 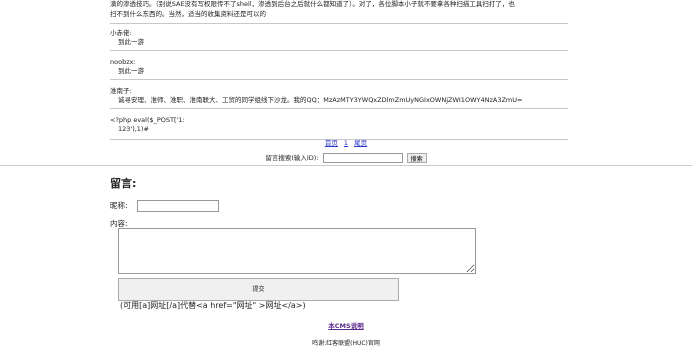 What do you see at coordinates (346, 343) in the screenshot?
I see `credit-text: 鸣谢:红客联盟(HUC)官网` at bounding box center [346, 343].